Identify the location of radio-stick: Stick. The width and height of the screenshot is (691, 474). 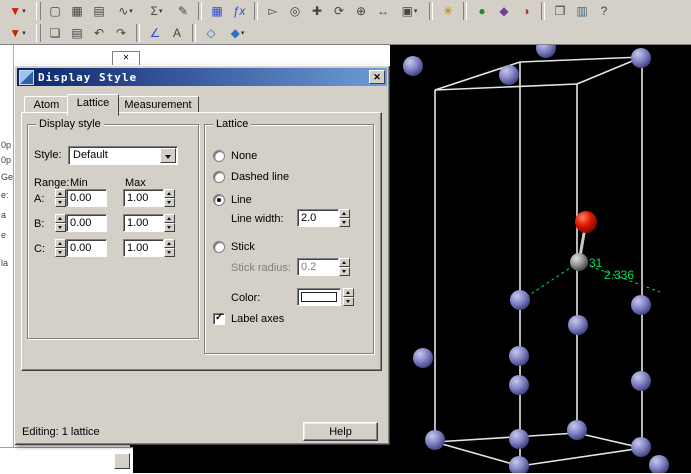
(234, 246).